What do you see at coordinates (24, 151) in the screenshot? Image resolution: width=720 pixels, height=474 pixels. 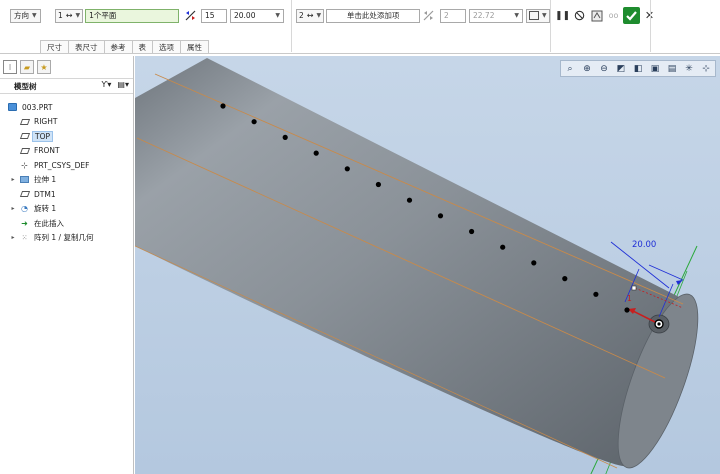 I see `datum-plane-icon` at bounding box center [24, 151].